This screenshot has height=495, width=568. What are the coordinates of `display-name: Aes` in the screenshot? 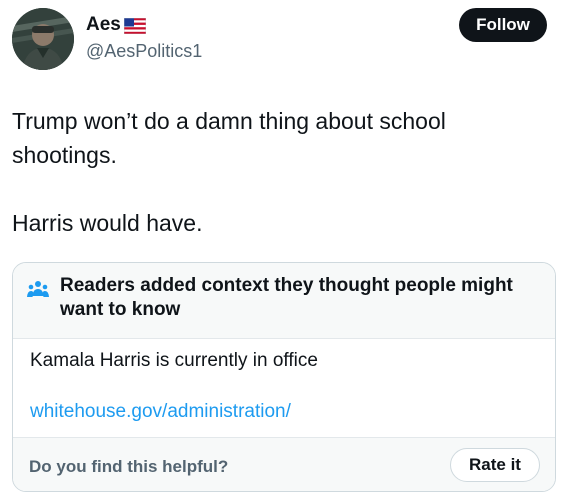 It's located at (116, 25).